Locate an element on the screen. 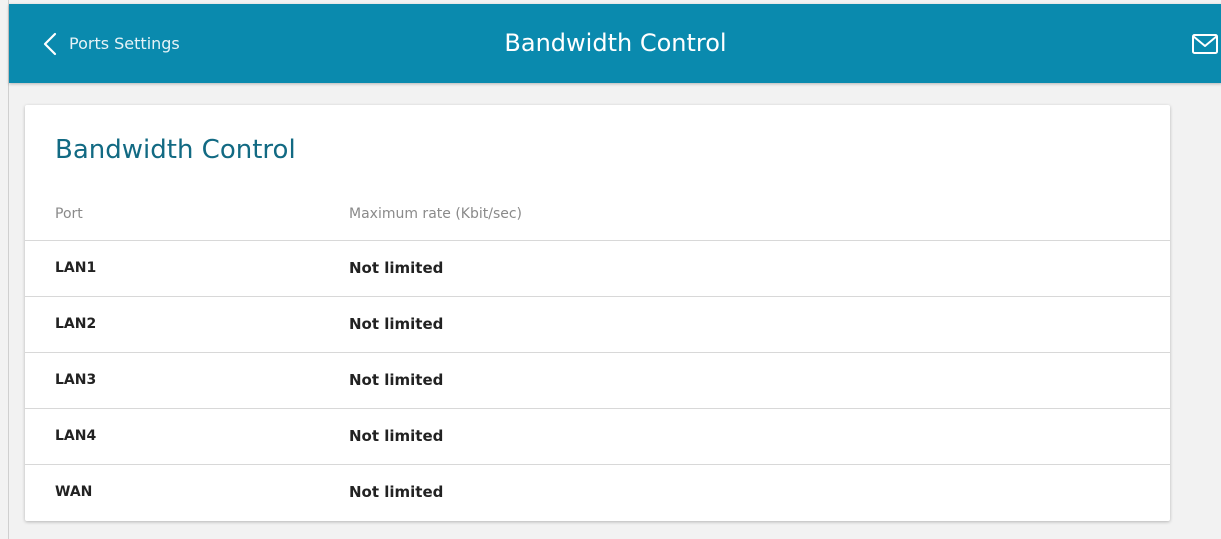 The image size is (1221, 539). back-button: Ports Settings is located at coordinates (110, 43).